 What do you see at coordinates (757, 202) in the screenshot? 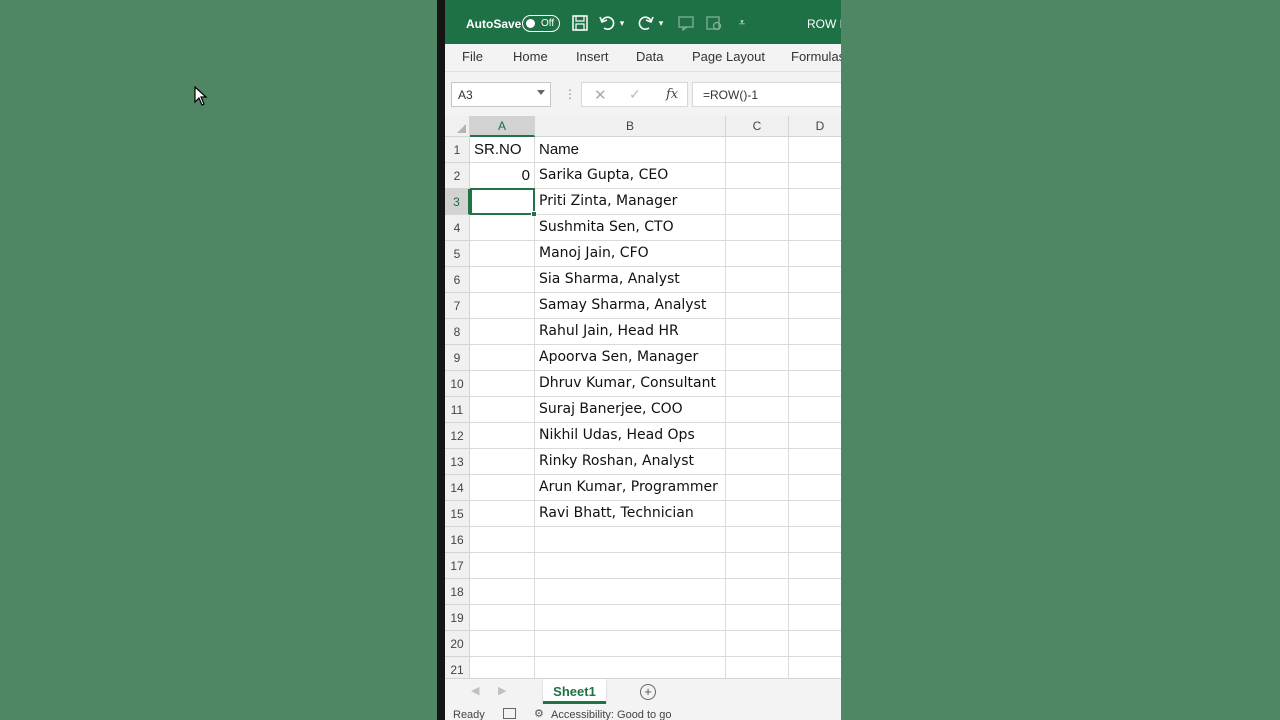
I see `cell-c3` at bounding box center [757, 202].